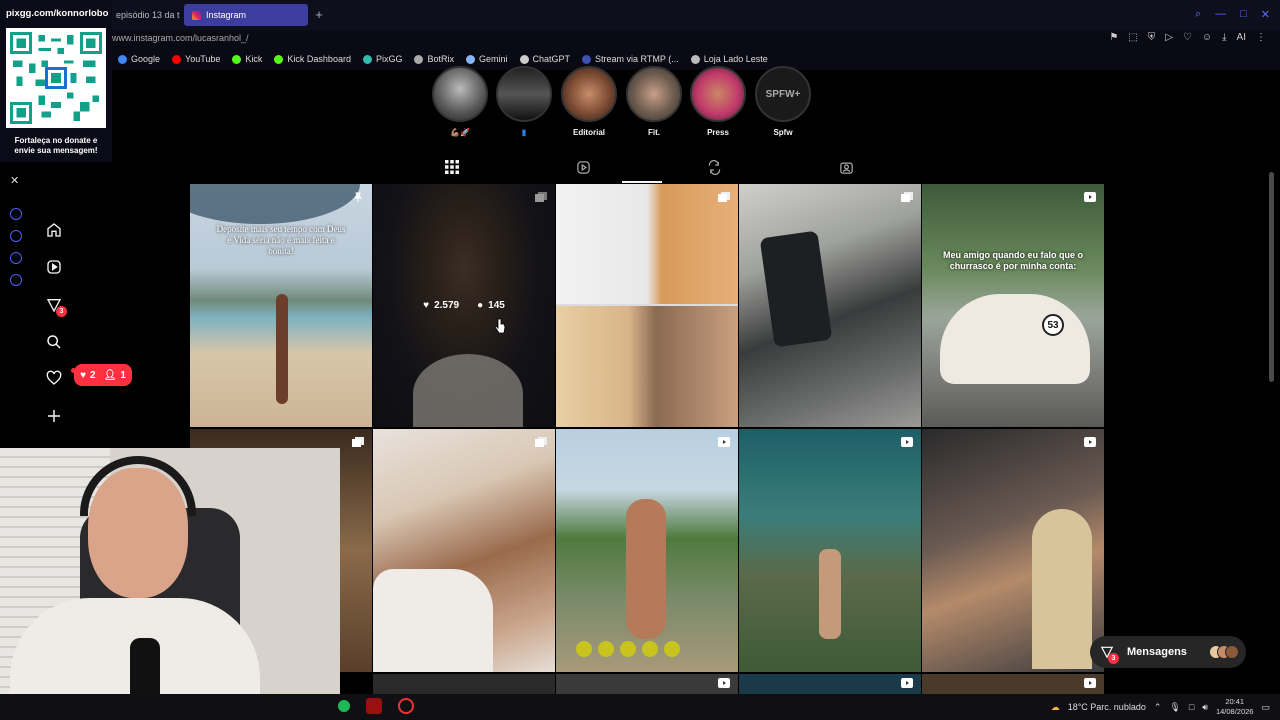  Describe the element at coordinates (319, 14) in the screenshot. I see `new-tab-button: +` at that location.